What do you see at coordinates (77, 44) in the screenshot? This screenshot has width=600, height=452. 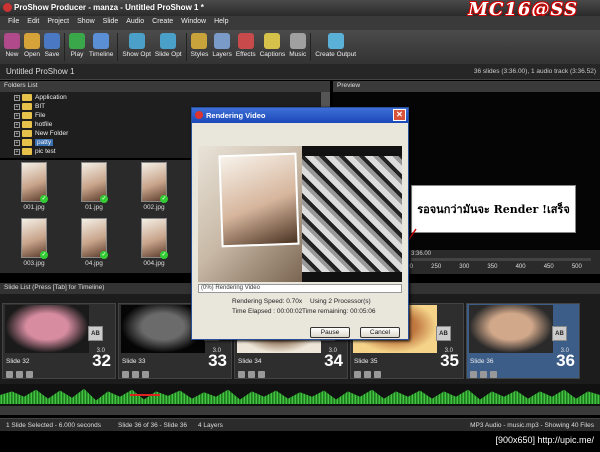 I see `play-button: Play` at bounding box center [77, 44].